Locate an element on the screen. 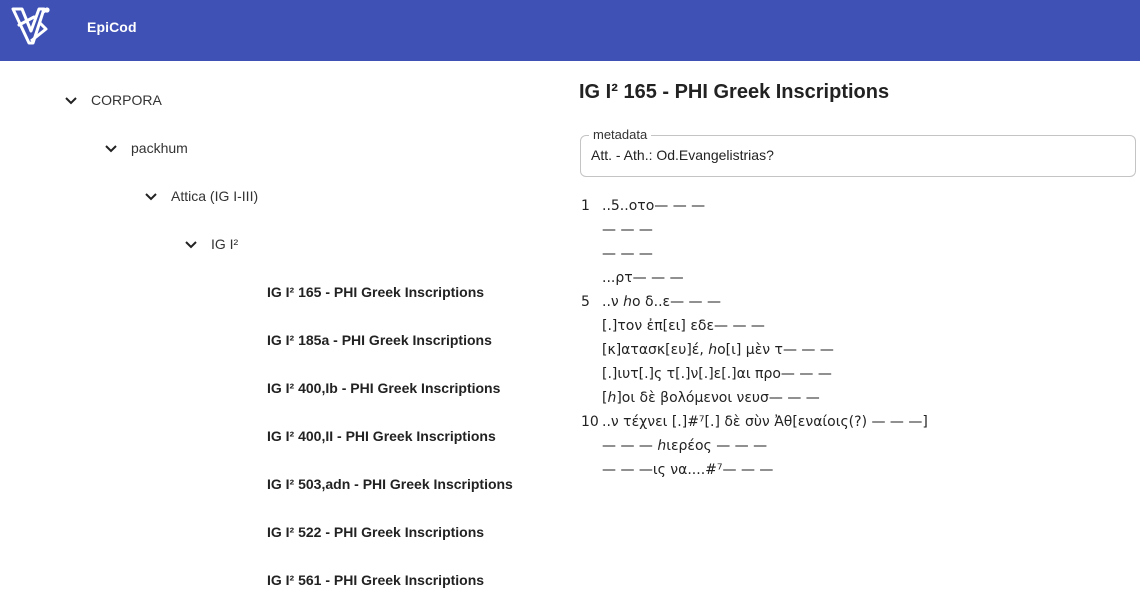  tree-node-corpora: CORPORA is located at coordinates (110, 100).